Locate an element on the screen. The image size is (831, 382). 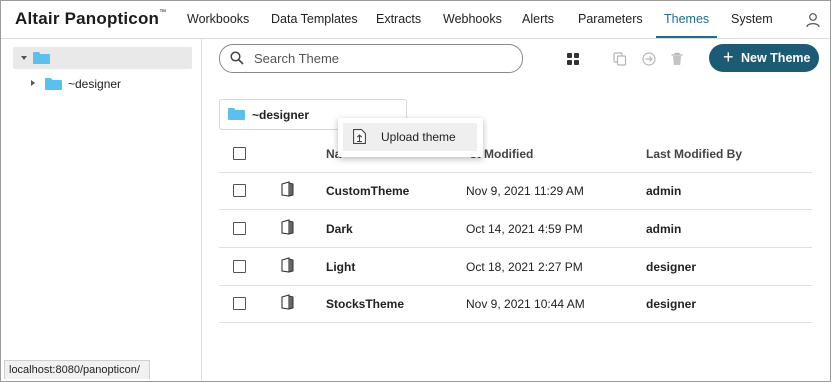
new-theme-button: + New Theme is located at coordinates (764, 58).